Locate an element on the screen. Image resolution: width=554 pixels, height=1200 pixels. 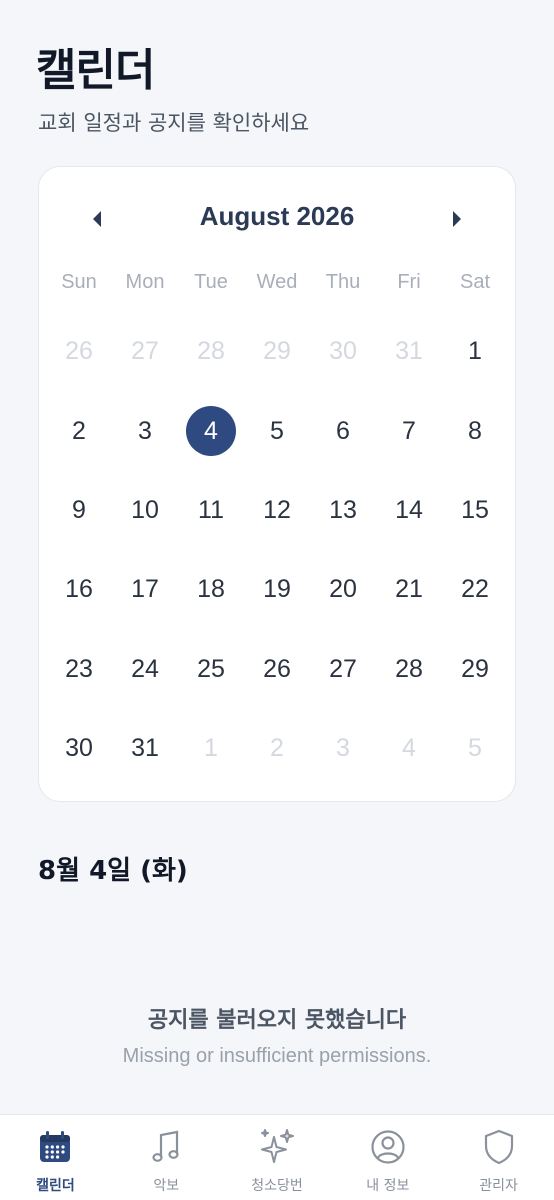
next-month-button is located at coordinates (457, 219).